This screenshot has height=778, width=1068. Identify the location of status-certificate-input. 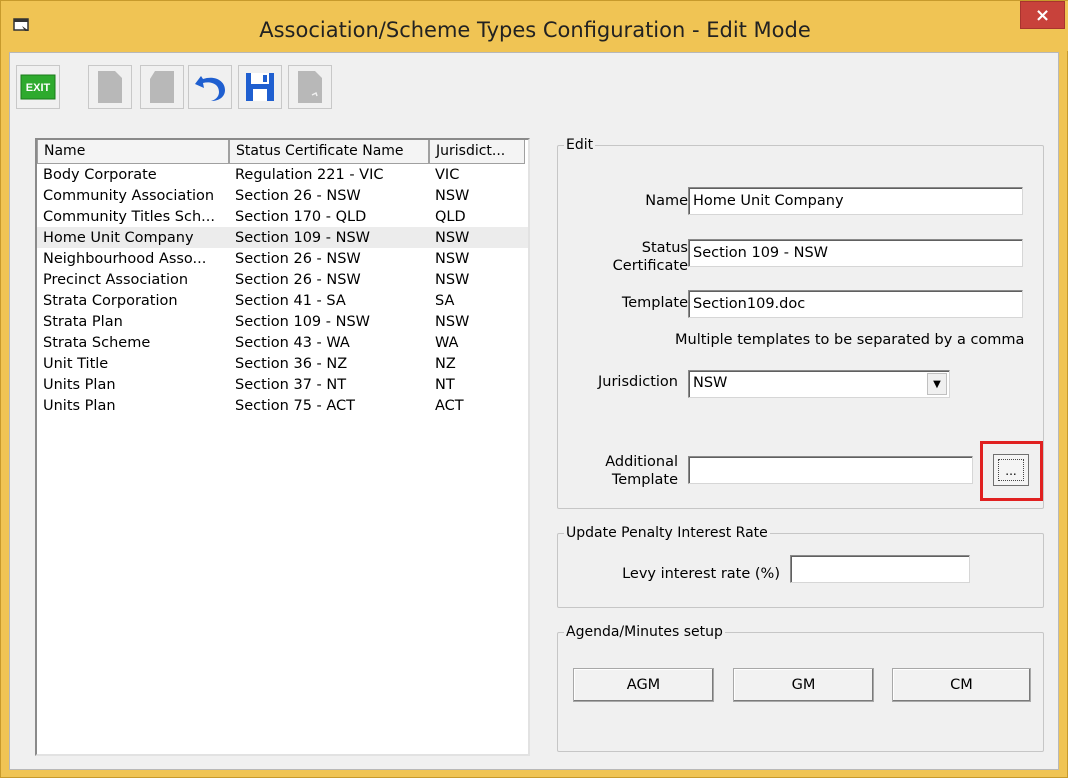
(855, 253).